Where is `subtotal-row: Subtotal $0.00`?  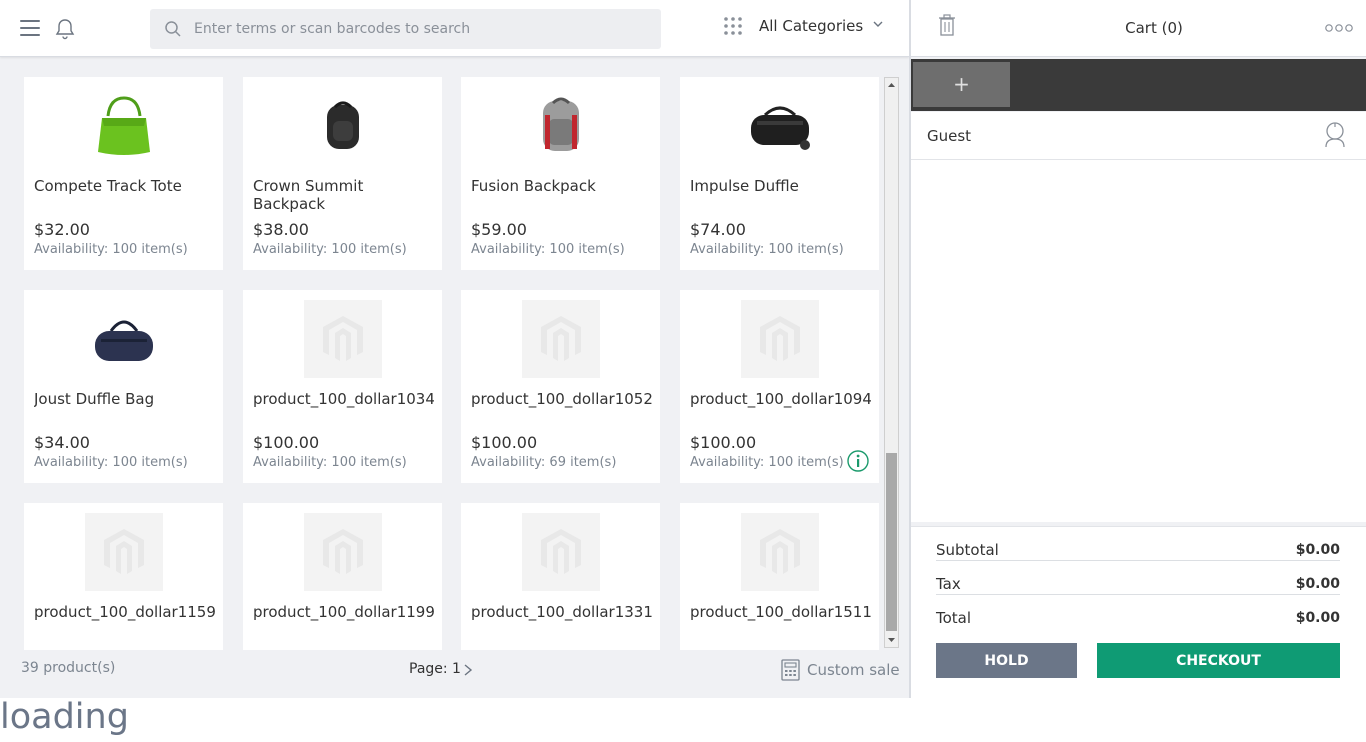
subtotal-row: Subtotal $0.00 is located at coordinates (1138, 544).